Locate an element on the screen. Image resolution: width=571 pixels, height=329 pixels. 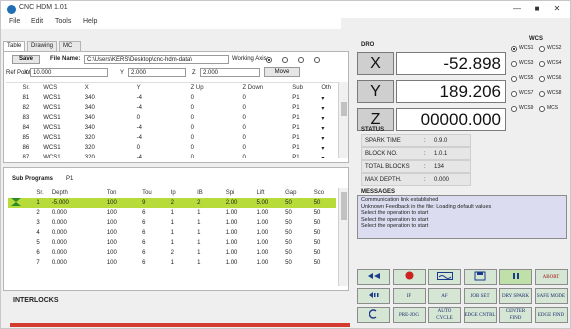
wcs-radio-wcs1 is located at coordinates (514, 49).